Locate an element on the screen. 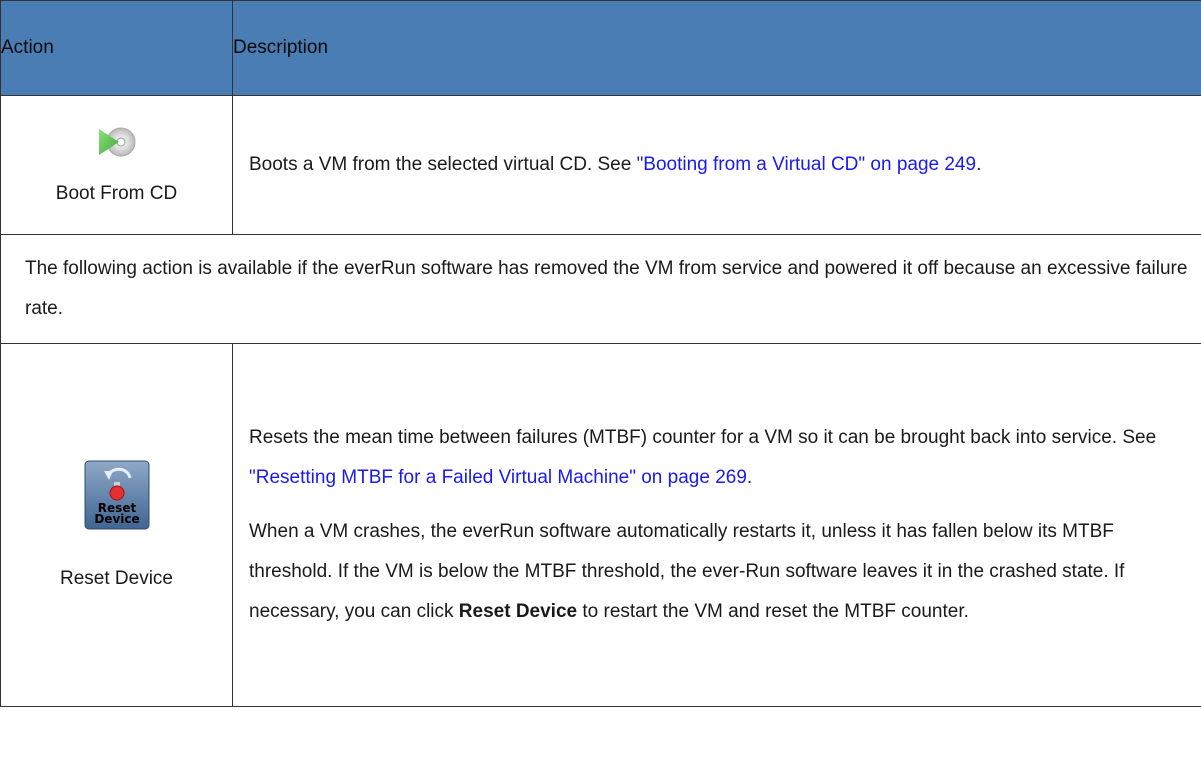 This screenshot has height=776, width=1201. booting-virtual-cd-link: "Booting from a Virtual CD" on page 249 is located at coordinates (807, 164).